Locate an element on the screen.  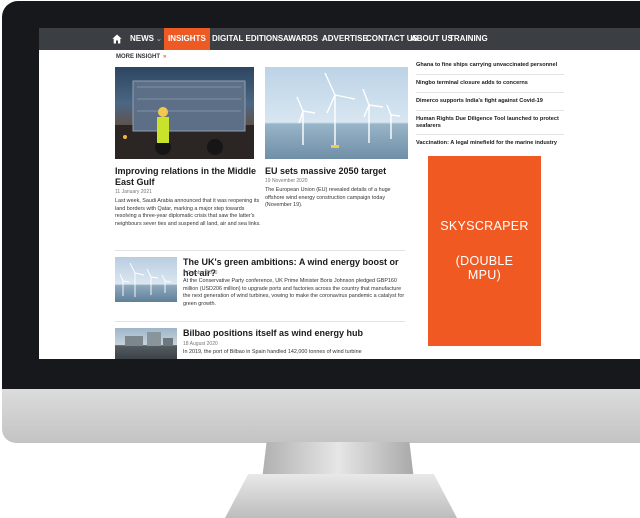
double-chevron-right-icon: » is located at coordinates (165, 57).